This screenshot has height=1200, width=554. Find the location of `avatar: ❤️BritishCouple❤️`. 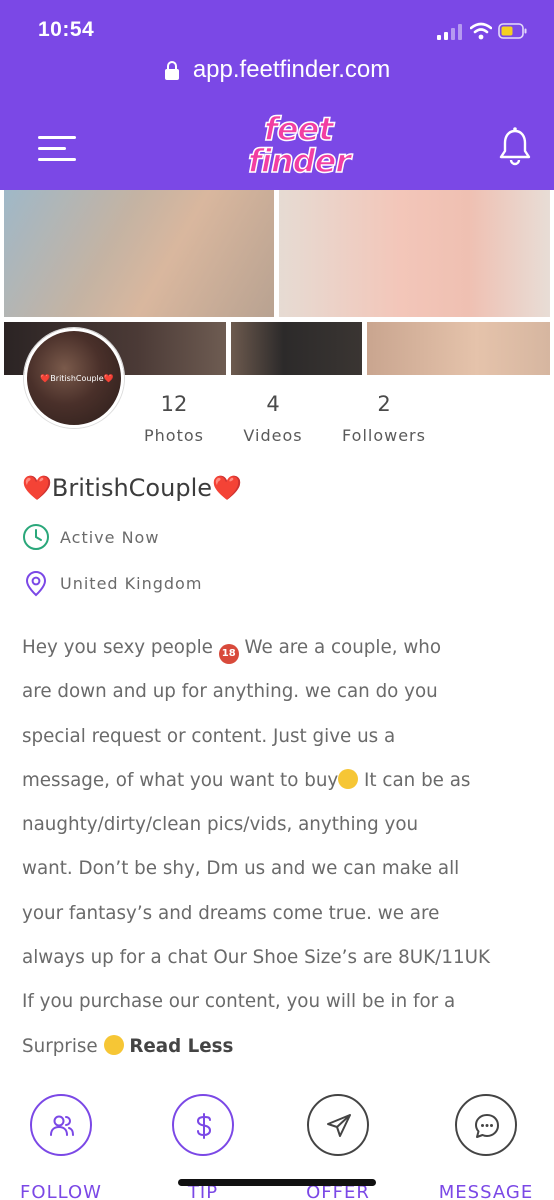

avatar: ❤️BritishCouple❤️ is located at coordinates (74, 378).